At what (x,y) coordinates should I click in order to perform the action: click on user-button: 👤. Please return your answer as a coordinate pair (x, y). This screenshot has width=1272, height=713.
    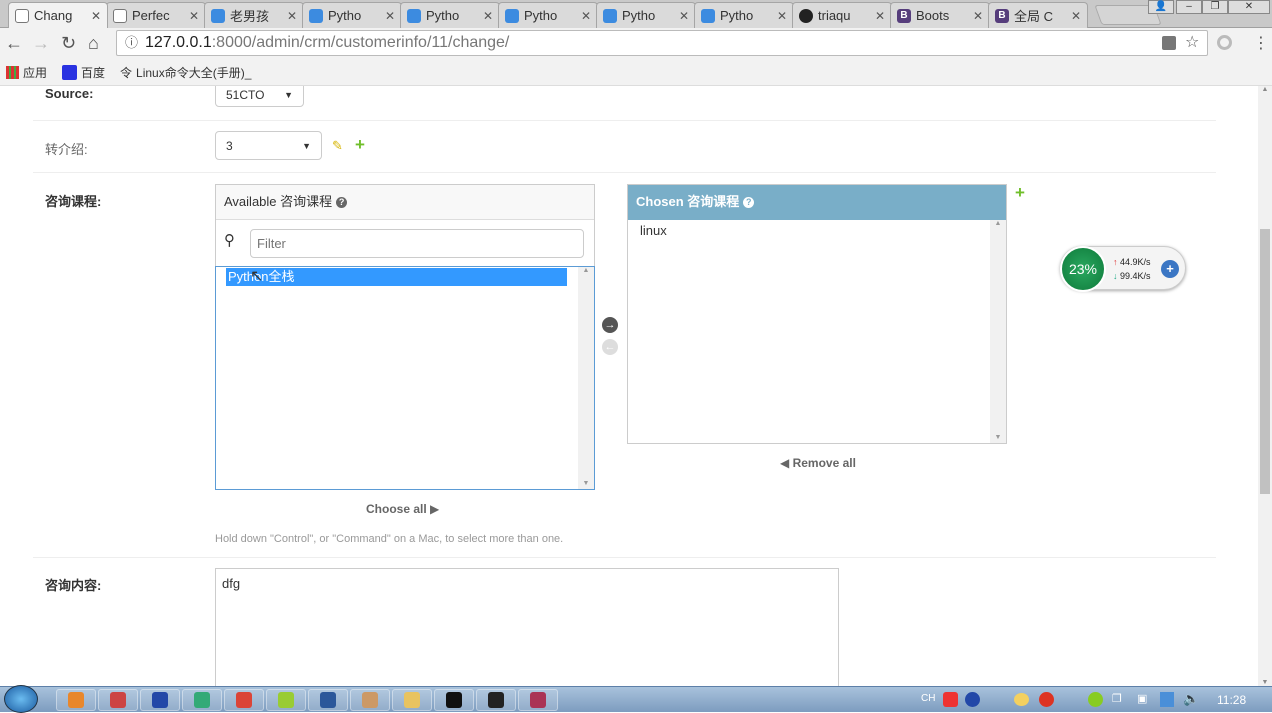
    Looking at the image, I should click on (1161, 7).